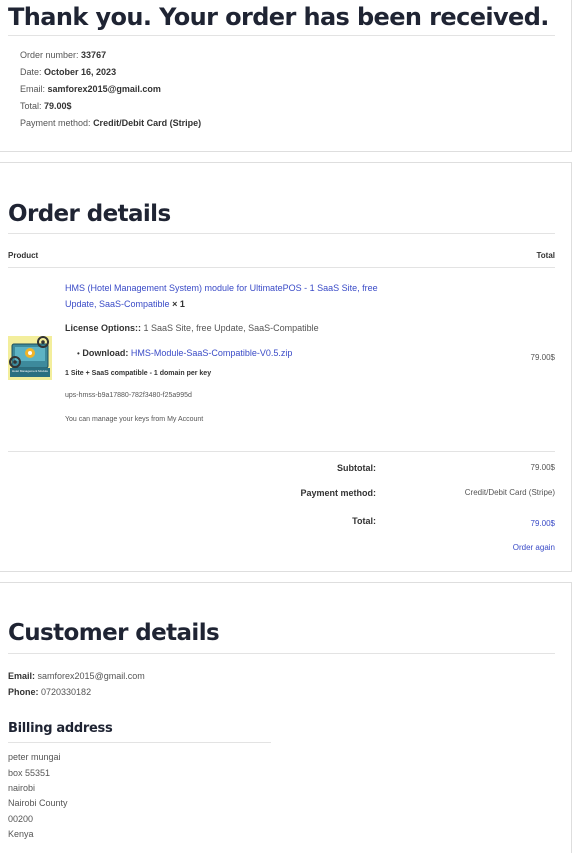 The width and height of the screenshot is (572, 853). I want to click on download-link: HMS-Module-SaaS-Compatible-V0.5.zip, so click(212, 353).